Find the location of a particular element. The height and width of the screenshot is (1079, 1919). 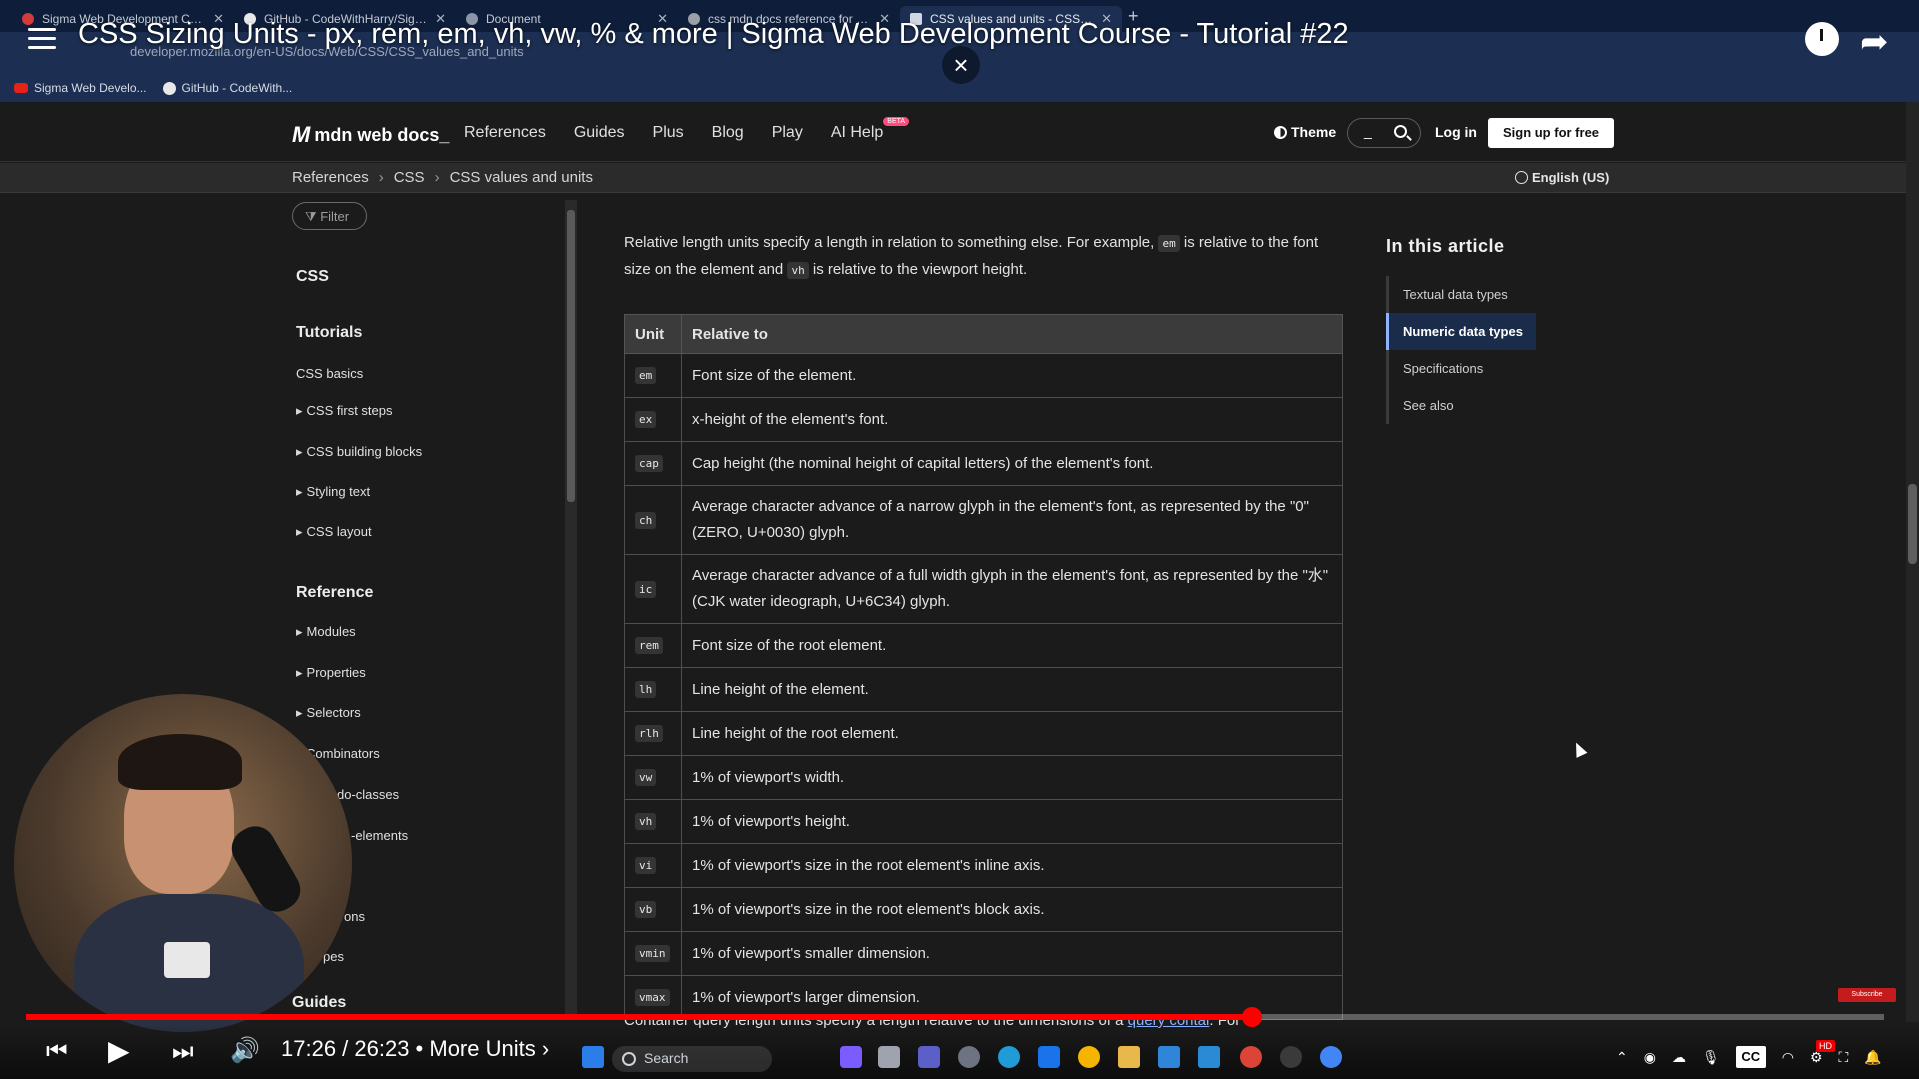

unit-code: em is located at coordinates (646, 375).